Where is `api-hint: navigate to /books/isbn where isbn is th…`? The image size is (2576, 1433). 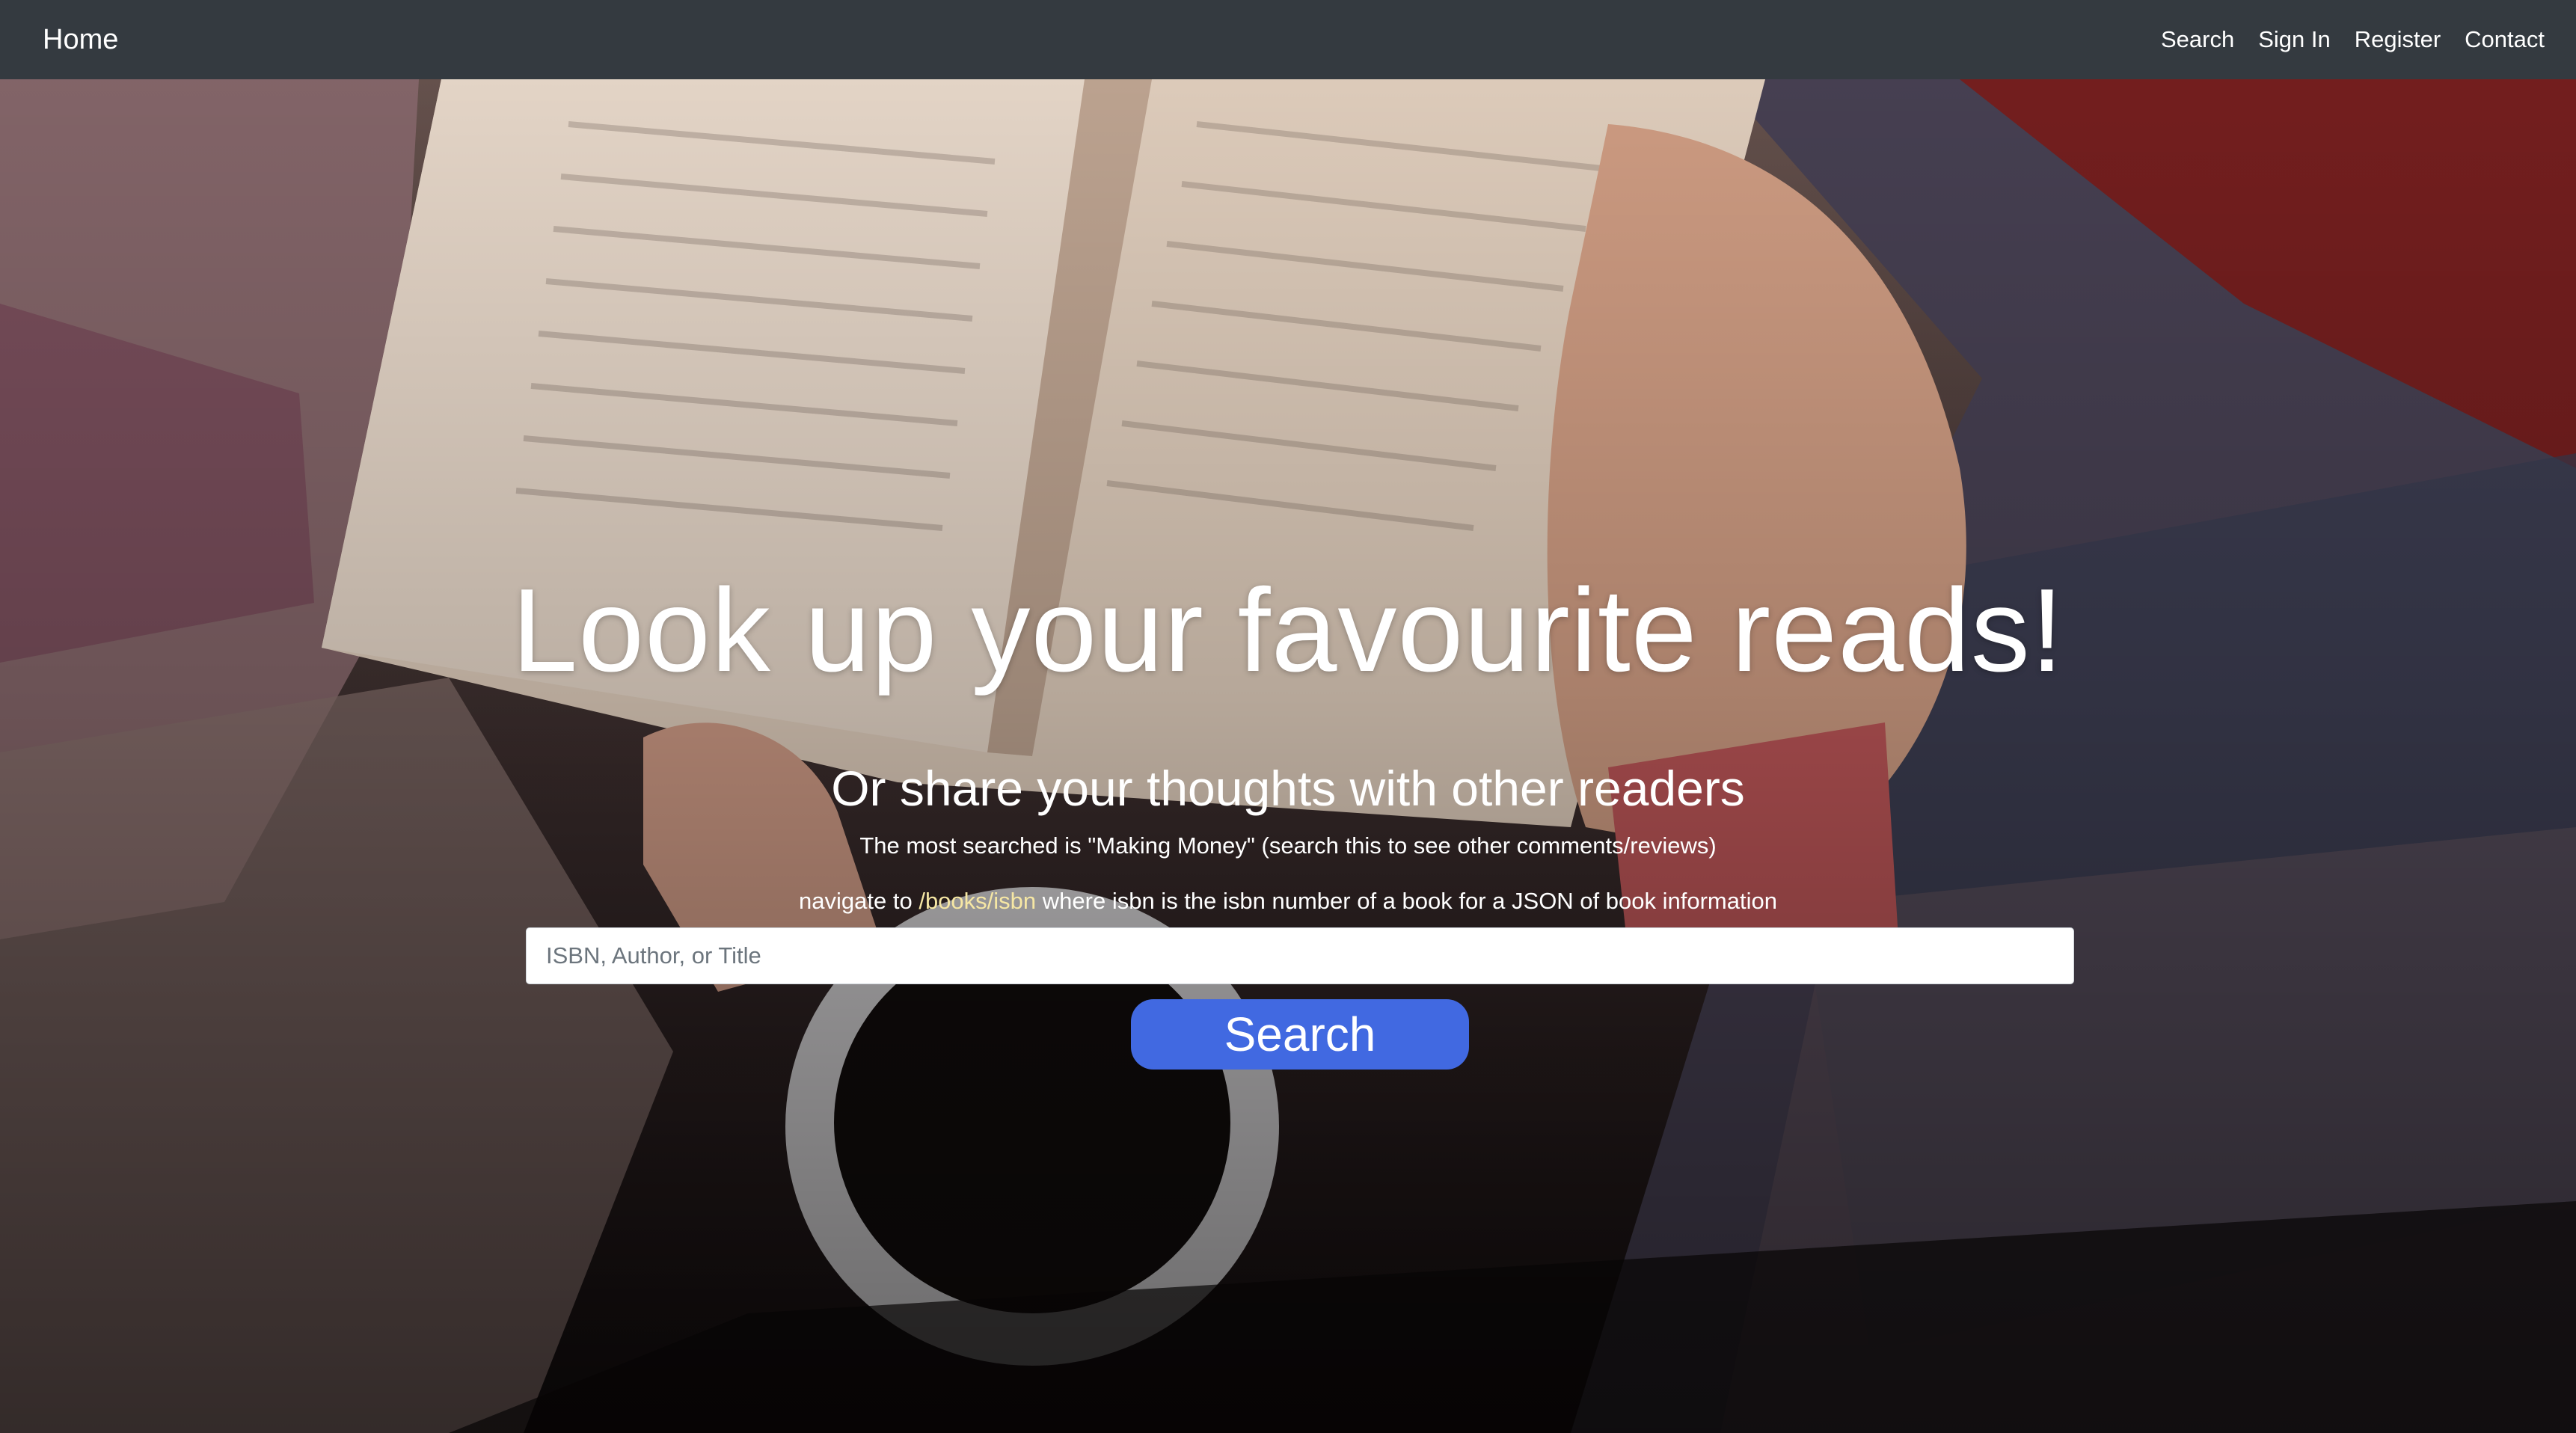 api-hint: navigate to /books/isbn where isbn is th… is located at coordinates (1288, 901).